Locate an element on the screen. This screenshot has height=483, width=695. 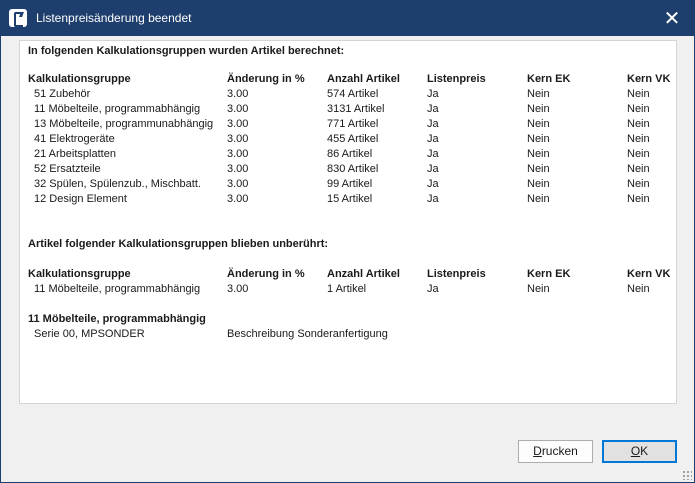
cell-count: 86 Artikel is located at coordinates (350, 154).